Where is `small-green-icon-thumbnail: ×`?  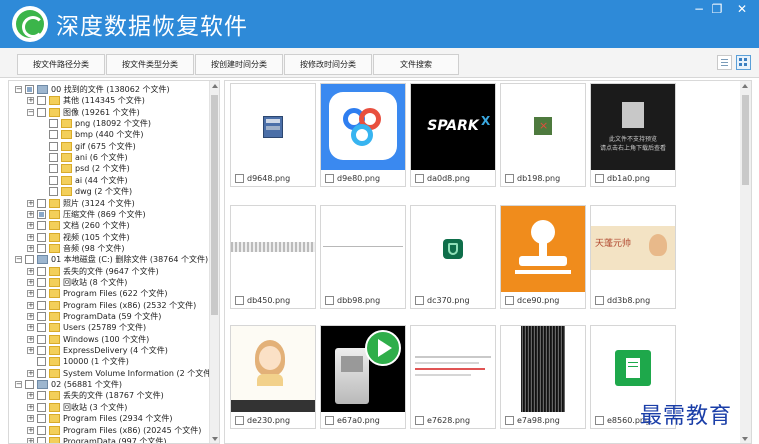
small-green-icon-thumbnail: × is located at coordinates (543, 127).